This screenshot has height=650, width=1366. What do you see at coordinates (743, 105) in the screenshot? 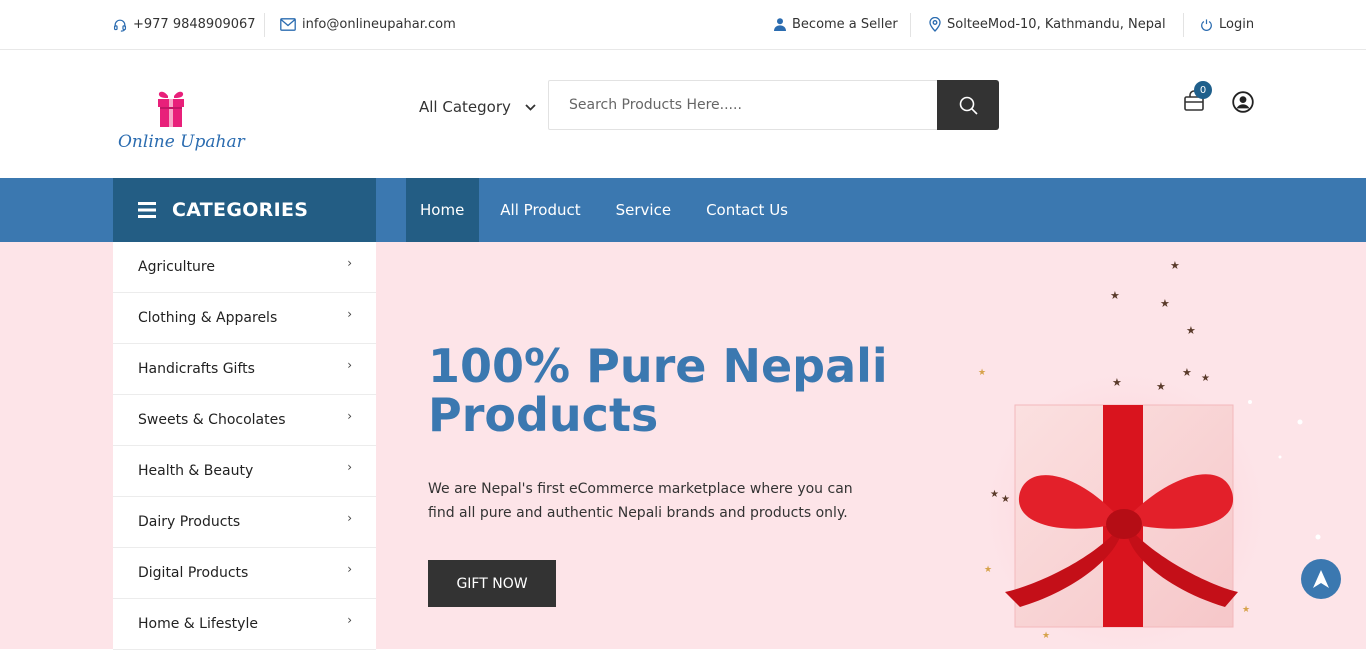
I see `search-input` at bounding box center [743, 105].